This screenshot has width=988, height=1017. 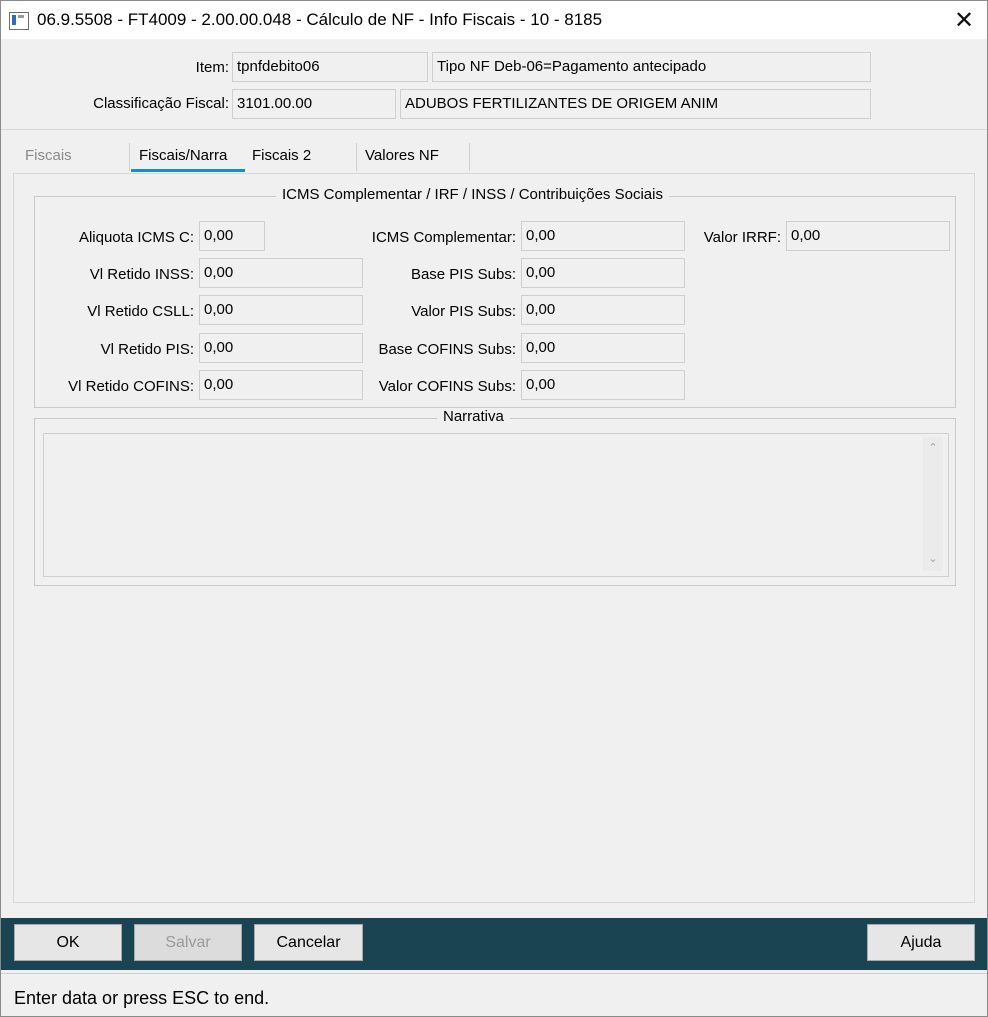 I want to click on tab-valores-nf: Valores NF, so click(x=402, y=155).